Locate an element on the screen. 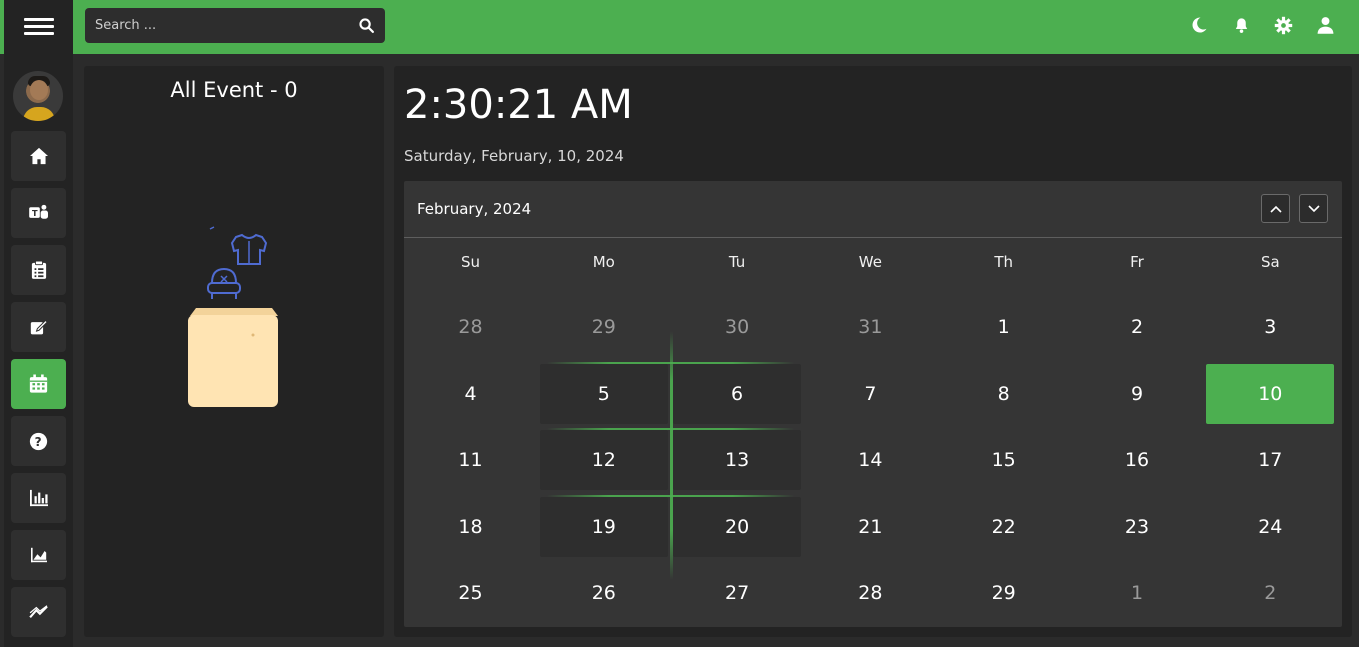 The width and height of the screenshot is (1359, 647). next-month-button is located at coordinates (1313, 208).